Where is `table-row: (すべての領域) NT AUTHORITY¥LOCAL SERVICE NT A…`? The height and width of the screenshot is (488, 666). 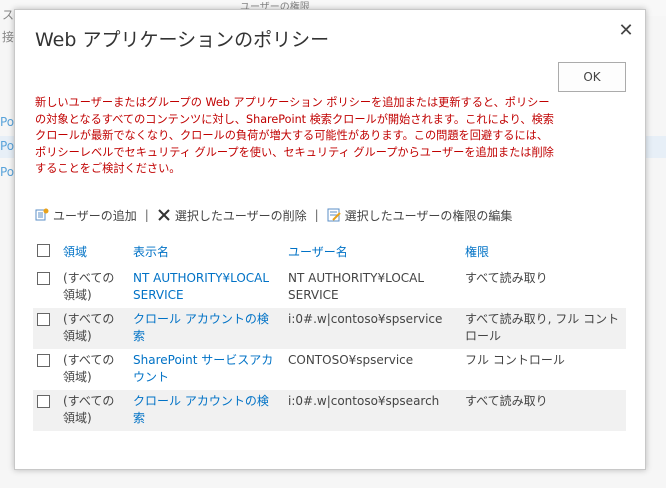
table-row: (すべての領域) NT AUTHORITY¥LOCAL SERVICE NT A… is located at coordinates (329, 287).